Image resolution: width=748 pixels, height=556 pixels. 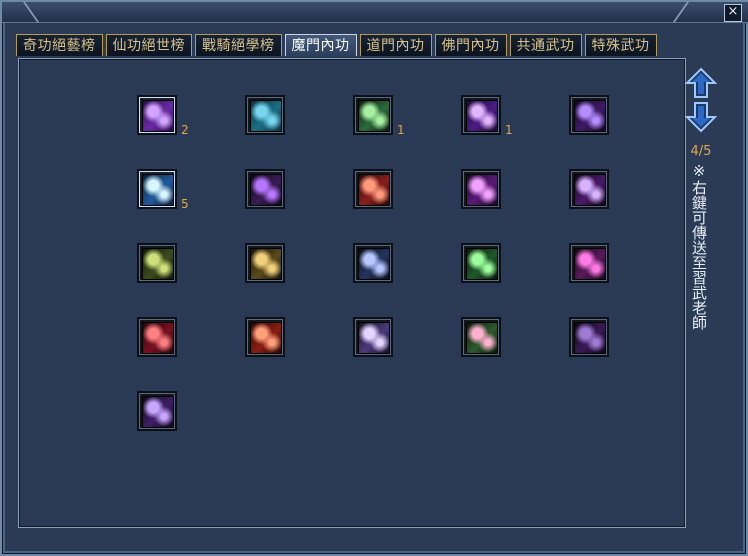 What do you see at coordinates (695, 12) in the screenshot?
I see `title-bar-decor-right` at bounding box center [695, 12].